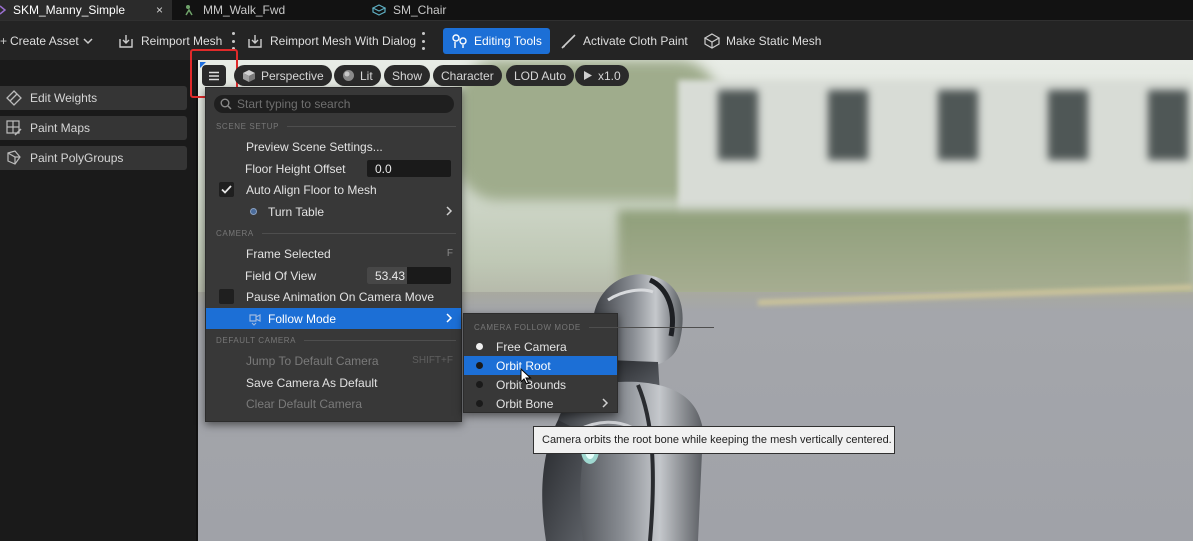  I want to click on free-camera-option: Free Camera, so click(540, 346).